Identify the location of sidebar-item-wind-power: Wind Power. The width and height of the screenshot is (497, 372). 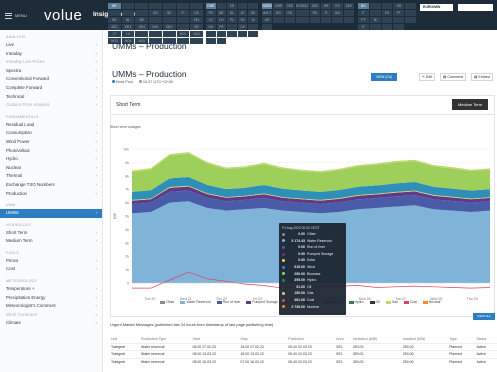
(51, 142).